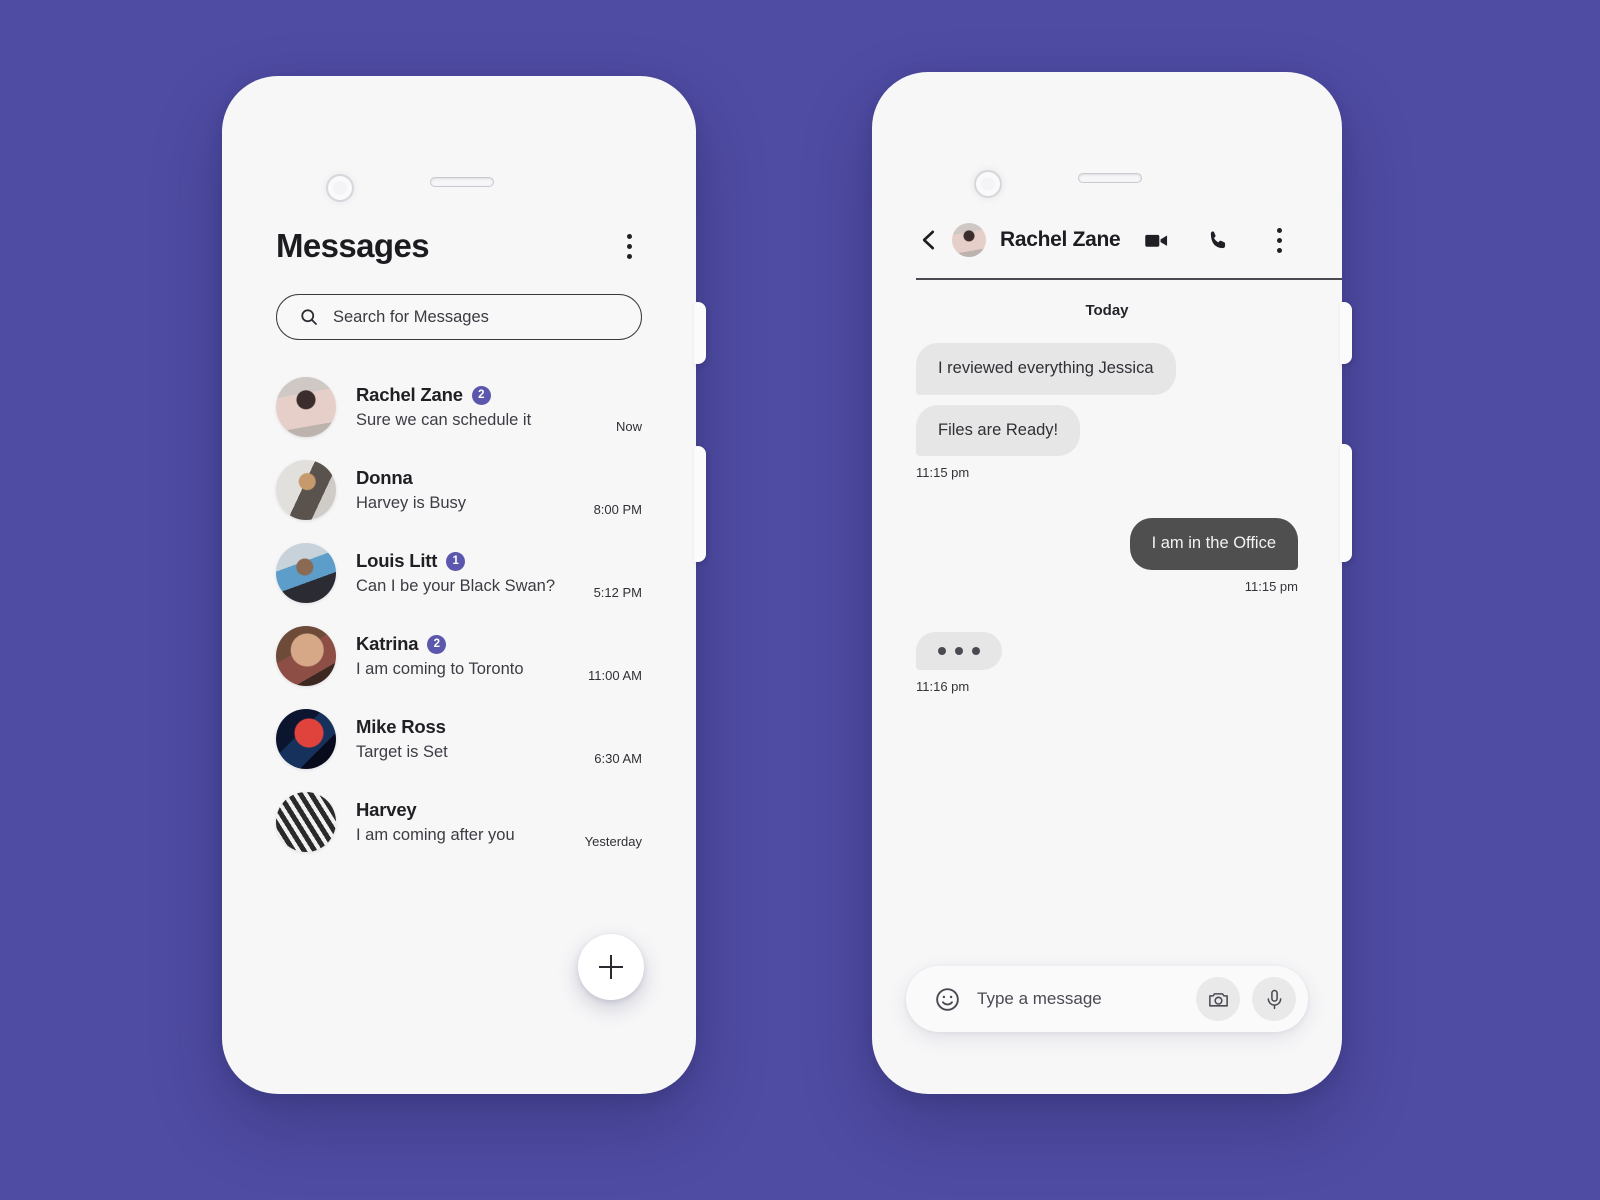 This screenshot has width=1600, height=1200. I want to click on message-preview: Target is Set, so click(402, 752).